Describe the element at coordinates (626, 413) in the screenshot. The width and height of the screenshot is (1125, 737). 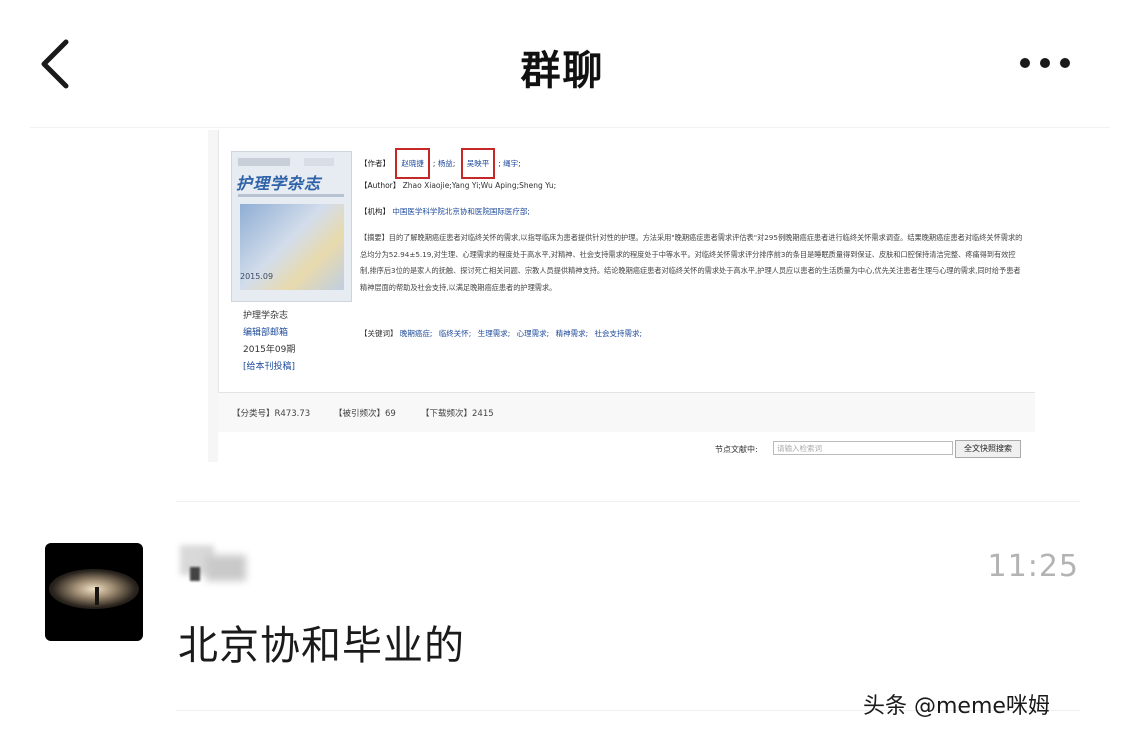
I see `stats-bar: 【分类号】R473.73 【被引频次】69 【下载频次】2415` at that location.